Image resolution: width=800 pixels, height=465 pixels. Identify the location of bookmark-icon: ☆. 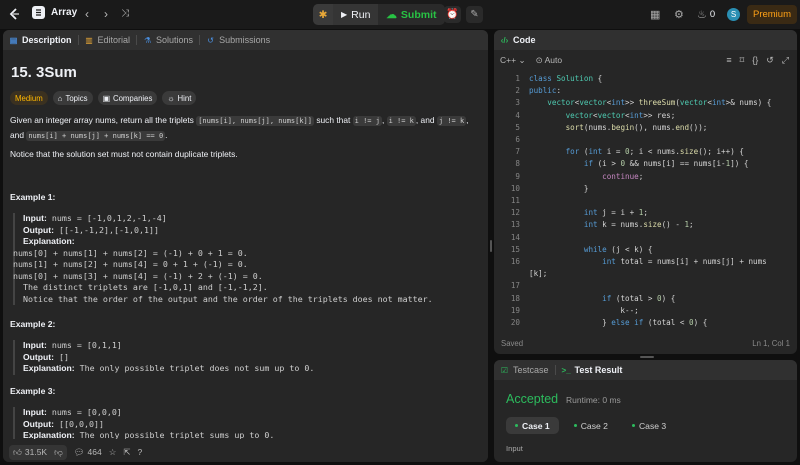
(113, 452).